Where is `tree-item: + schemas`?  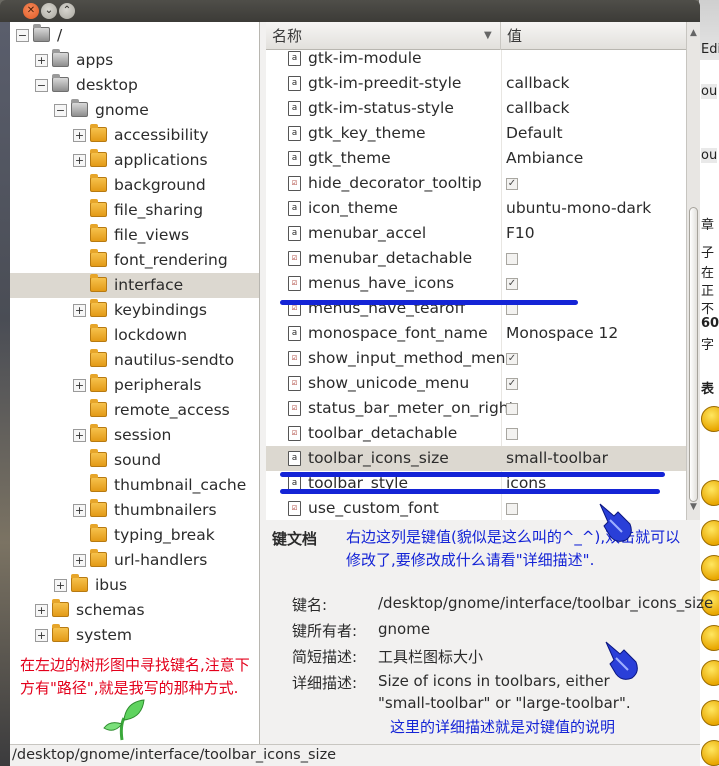
tree-item: + schemas is located at coordinates (134, 610).